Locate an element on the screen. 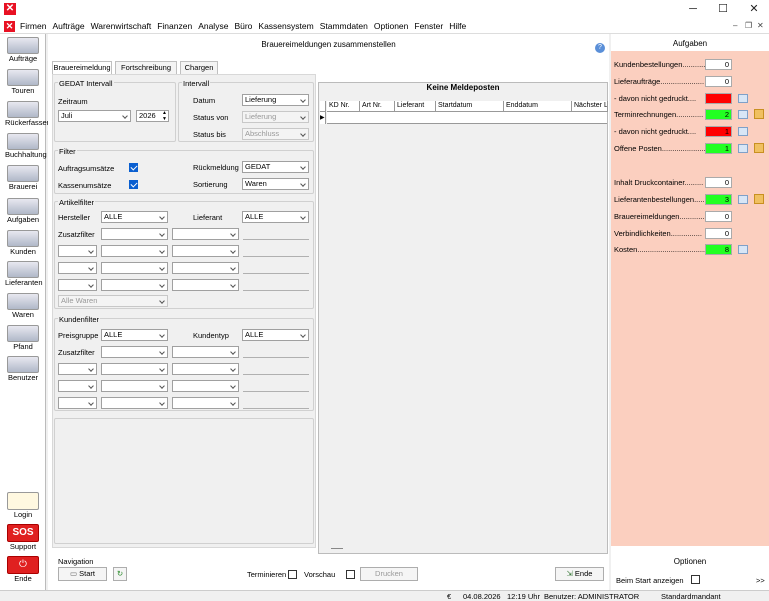 This screenshot has height=601, width=769. sidebar-item-brewery: Brauerei is located at coordinates (23, 178).